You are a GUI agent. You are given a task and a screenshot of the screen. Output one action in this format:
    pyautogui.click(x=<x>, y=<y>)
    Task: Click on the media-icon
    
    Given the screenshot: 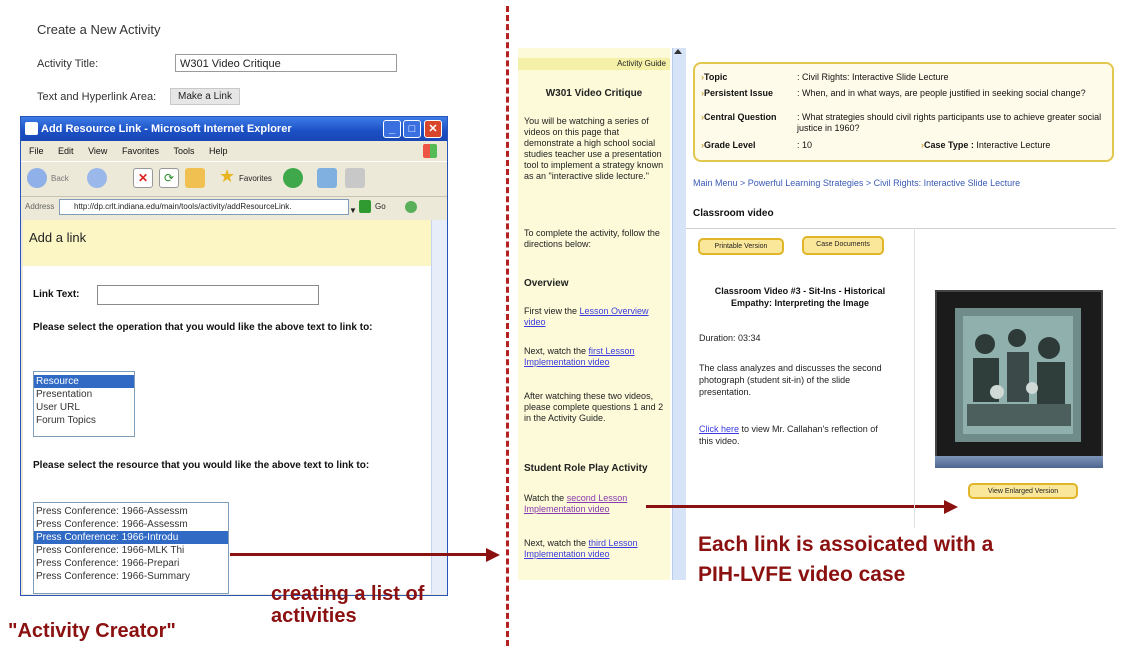 What is the action you would take?
    pyautogui.click(x=327, y=178)
    